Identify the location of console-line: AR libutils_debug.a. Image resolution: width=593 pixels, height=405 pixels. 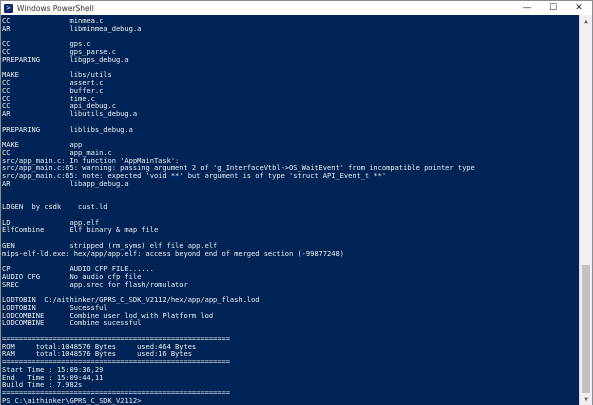
(70, 113).